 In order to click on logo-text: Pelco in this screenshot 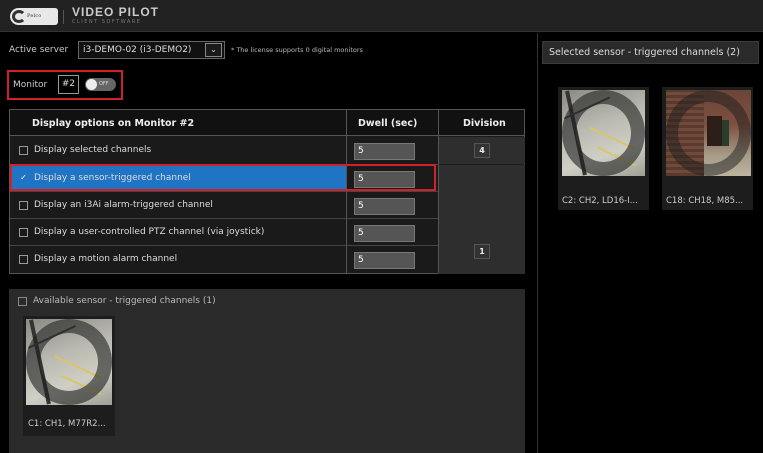, I will do `click(34, 16)`.